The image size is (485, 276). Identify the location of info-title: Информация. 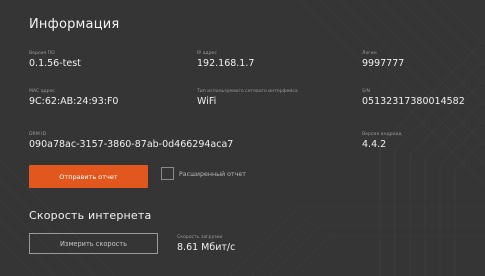
(74, 24).